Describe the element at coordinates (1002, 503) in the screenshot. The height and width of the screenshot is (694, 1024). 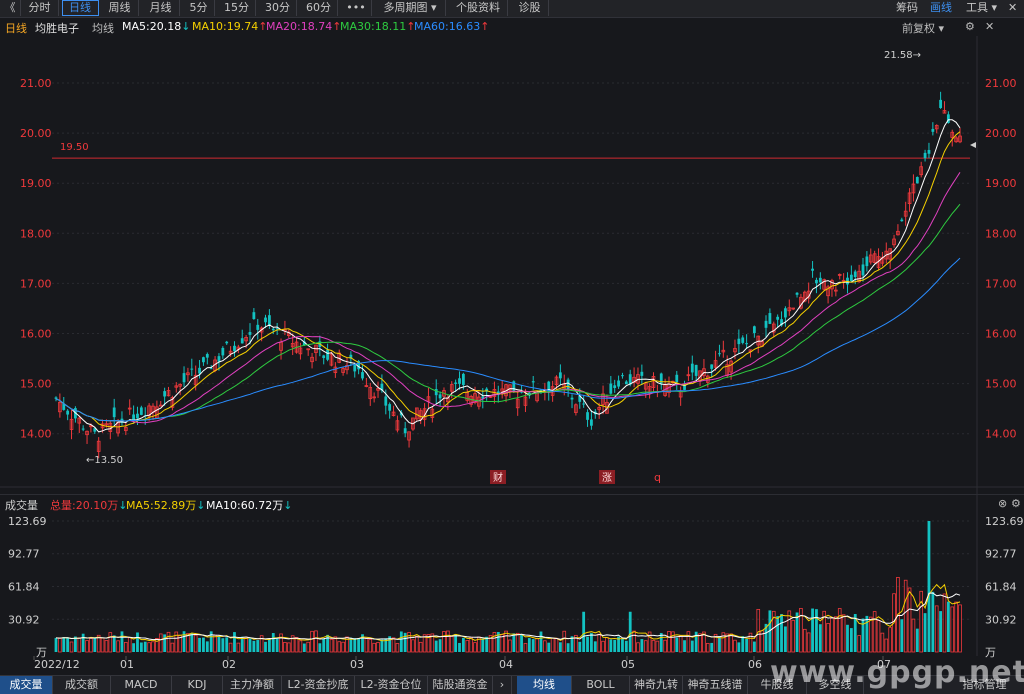
I see `volume-close-icon: ⊗` at that location.